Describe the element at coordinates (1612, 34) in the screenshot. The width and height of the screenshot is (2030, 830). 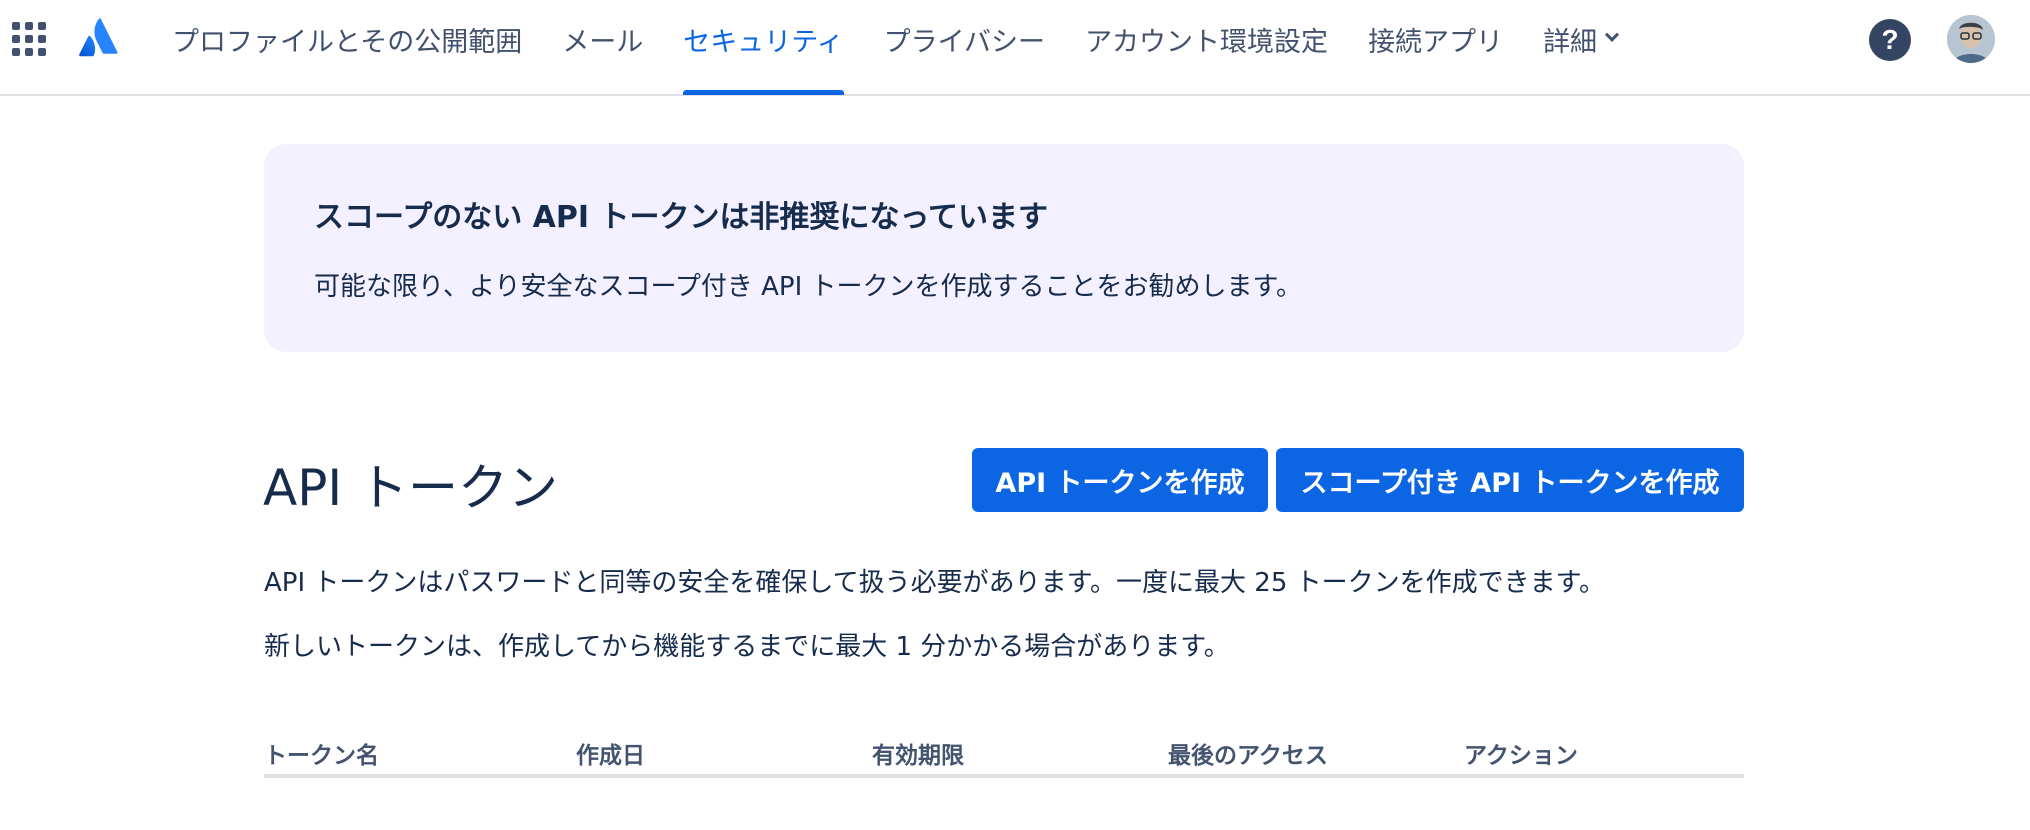
I see `chevron-down-icon` at that location.